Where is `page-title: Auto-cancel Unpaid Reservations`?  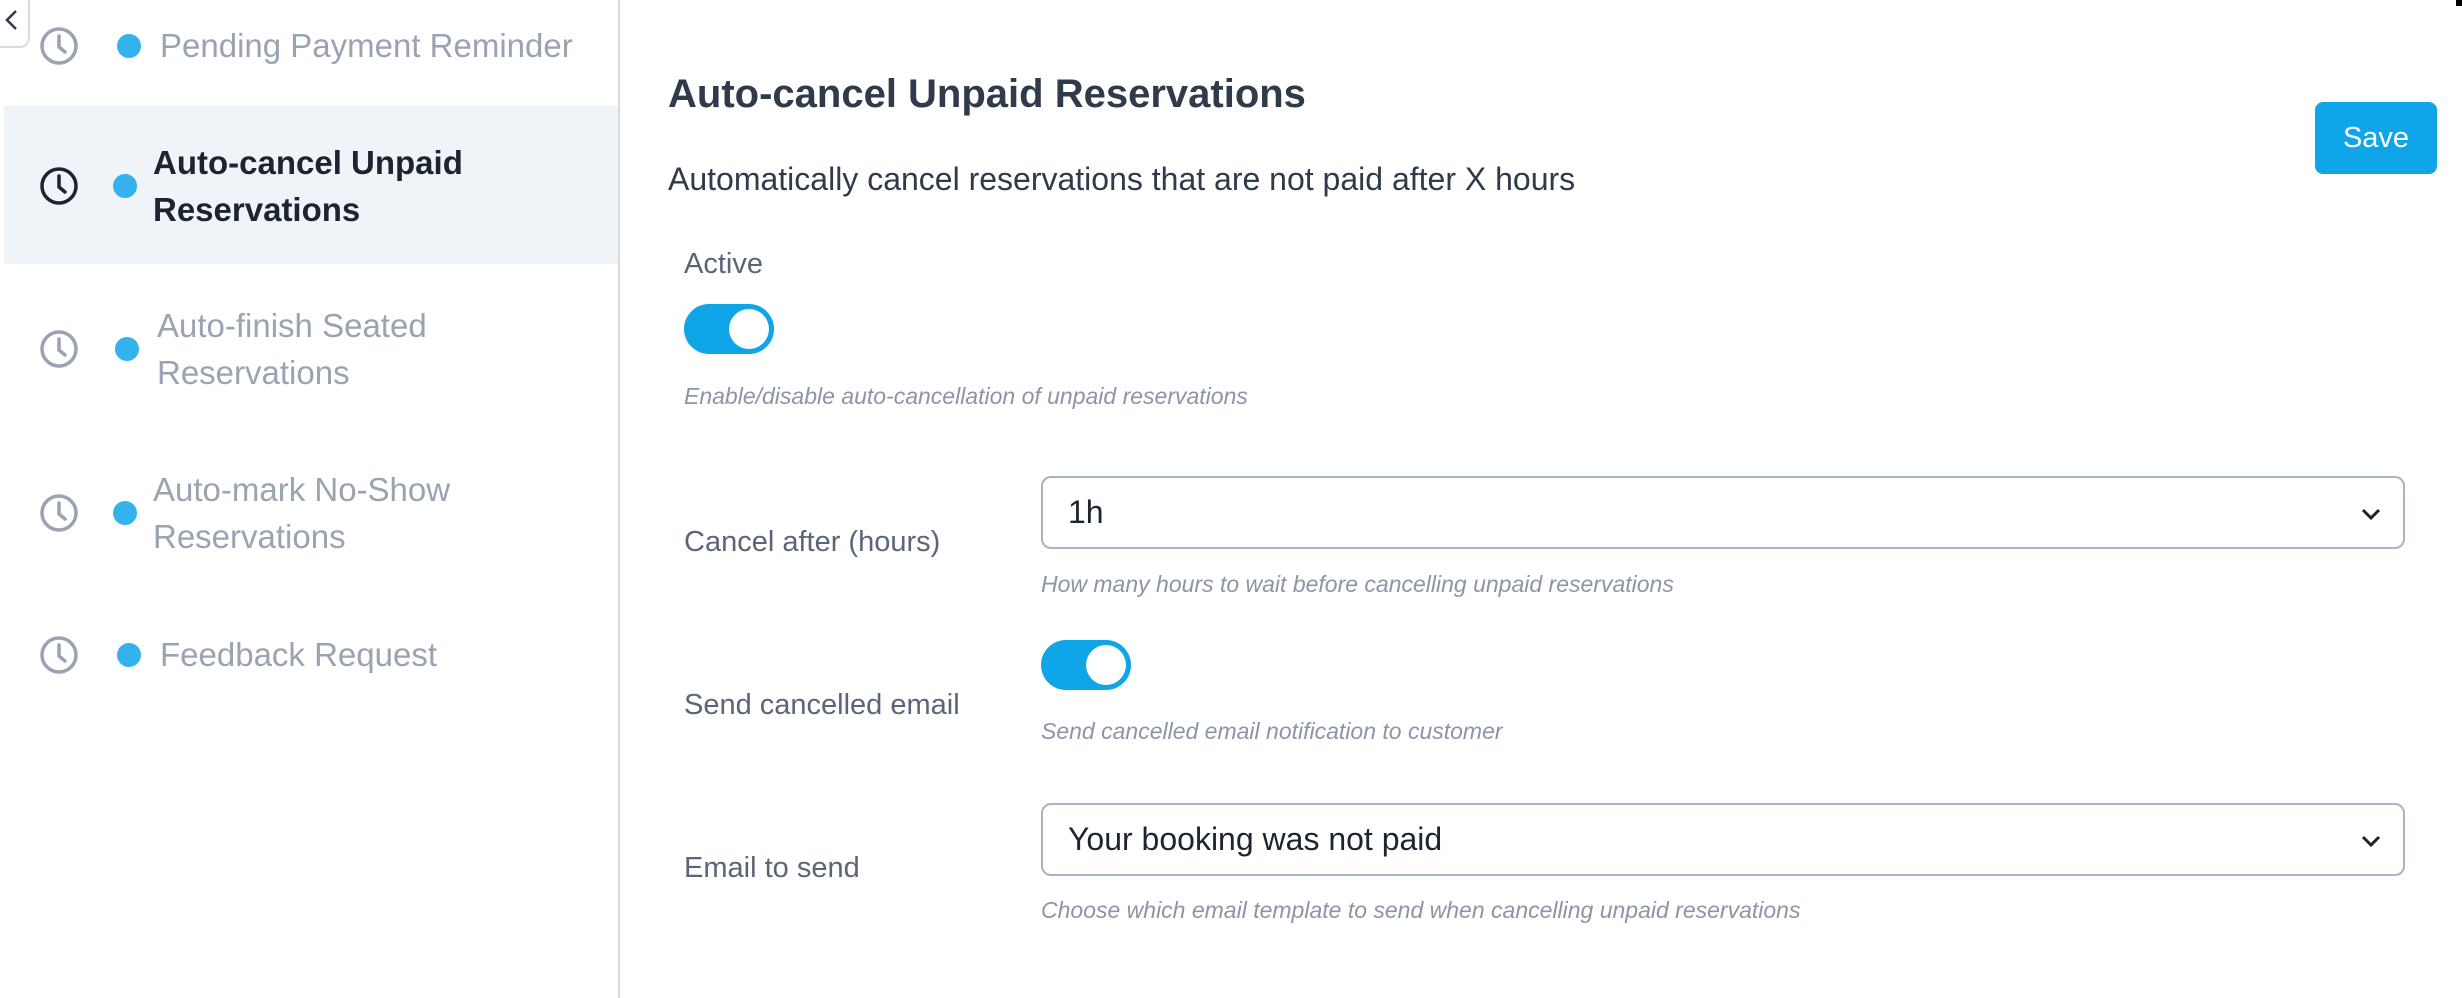 page-title: Auto-cancel Unpaid Reservations is located at coordinates (987, 94).